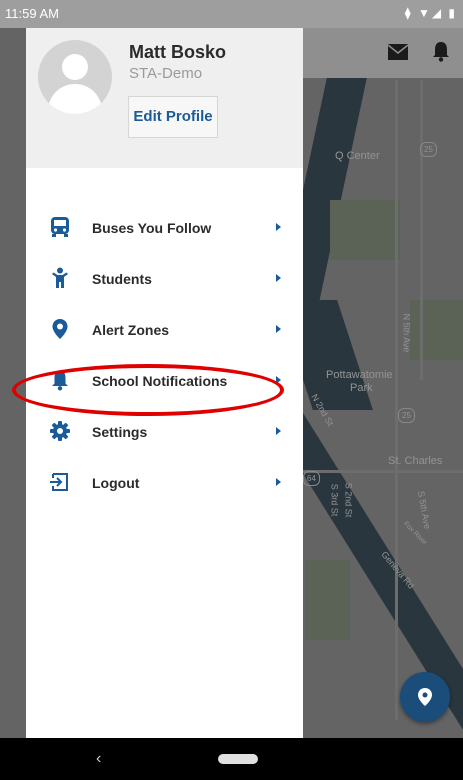 The height and width of the screenshot is (780, 463). Describe the element at coordinates (178, 52) in the screenshot. I see `user-name: Matt Bosko` at that location.